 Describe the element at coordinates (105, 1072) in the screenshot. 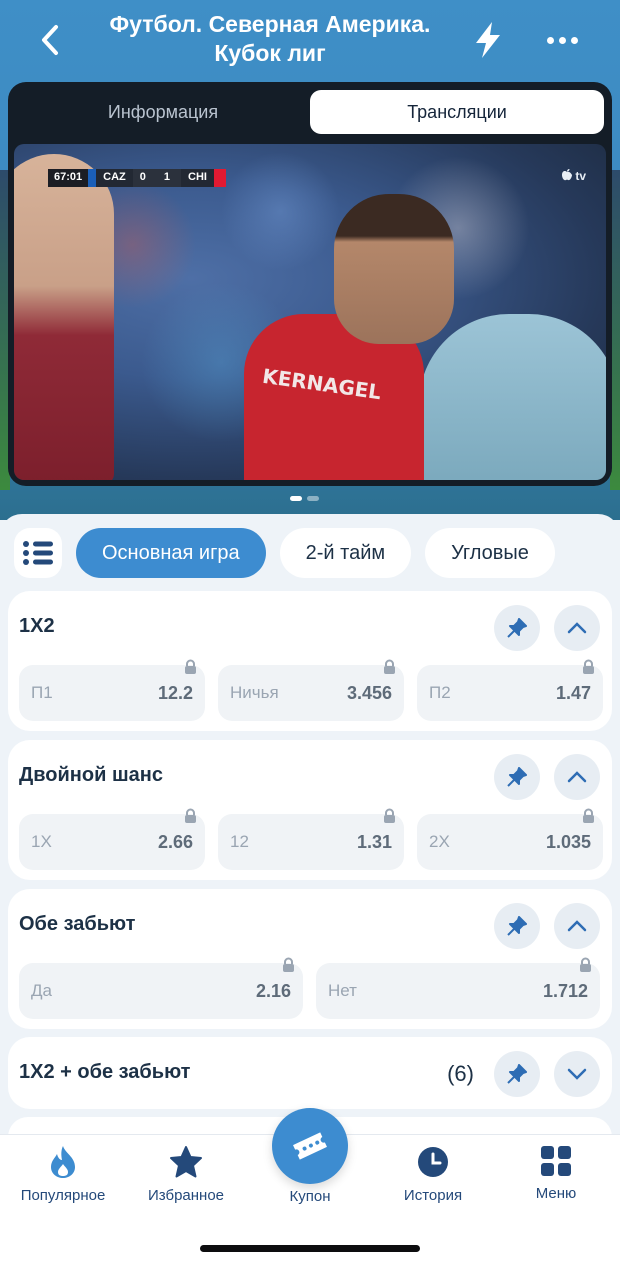

I see `market-title: 1X2 + обе забьют` at that location.